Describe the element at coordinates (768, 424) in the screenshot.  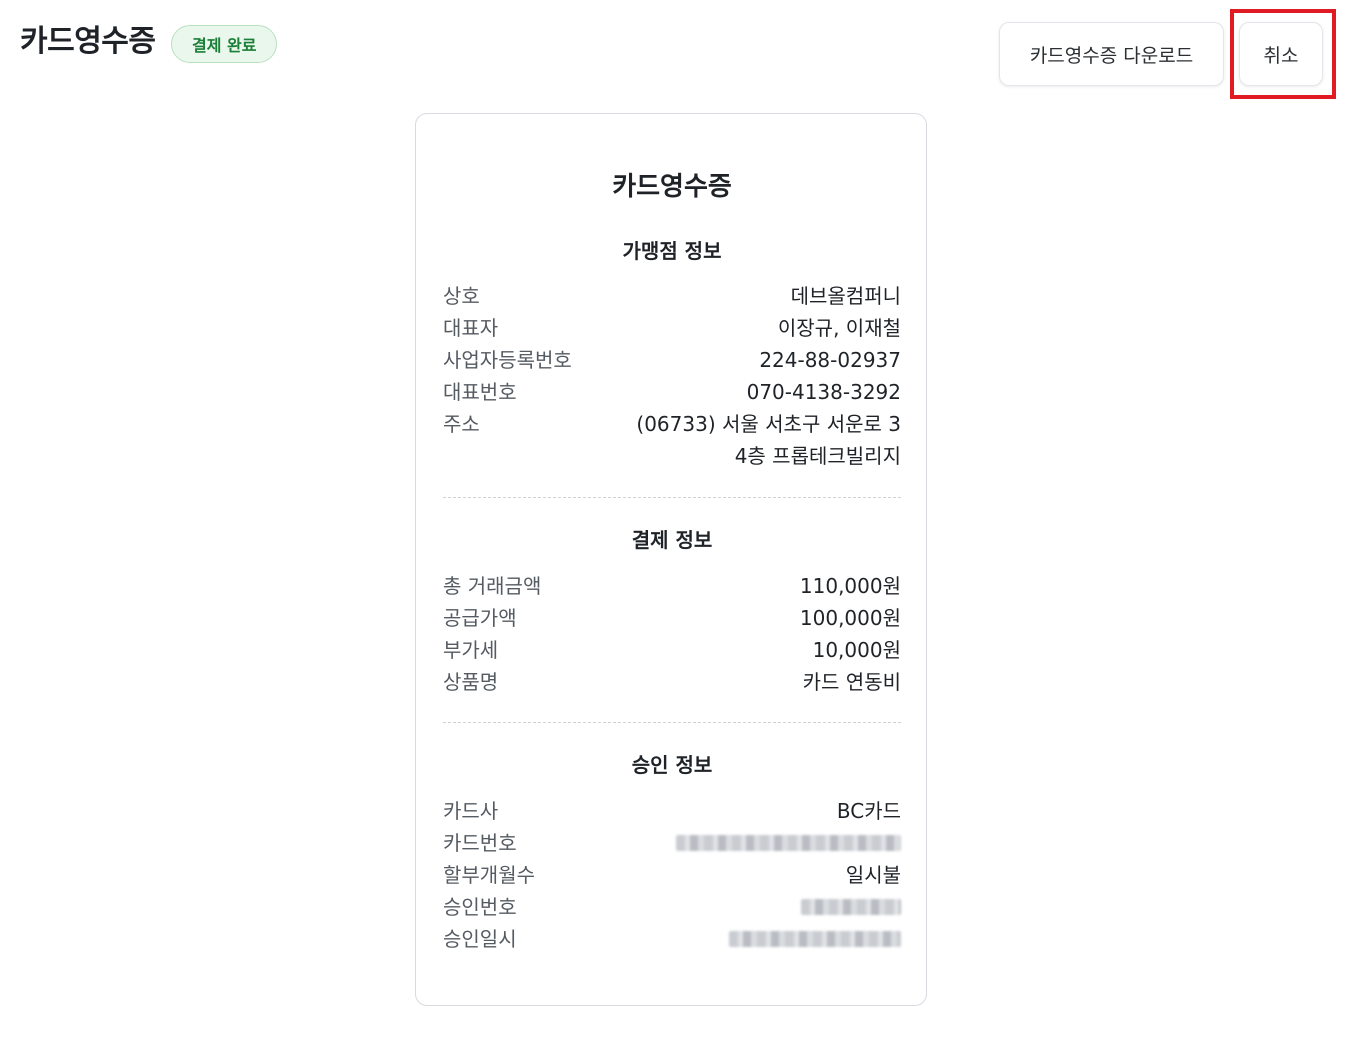
I see `address-line-1: (06733) 서울 서초구 서운로 3` at that location.